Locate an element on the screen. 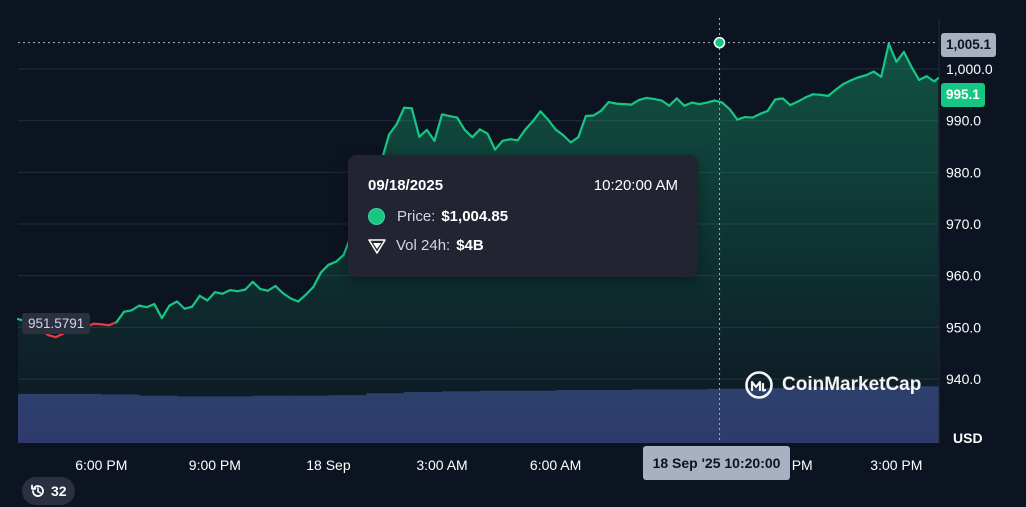  y-tick-label: 970.0 is located at coordinates (963, 224).